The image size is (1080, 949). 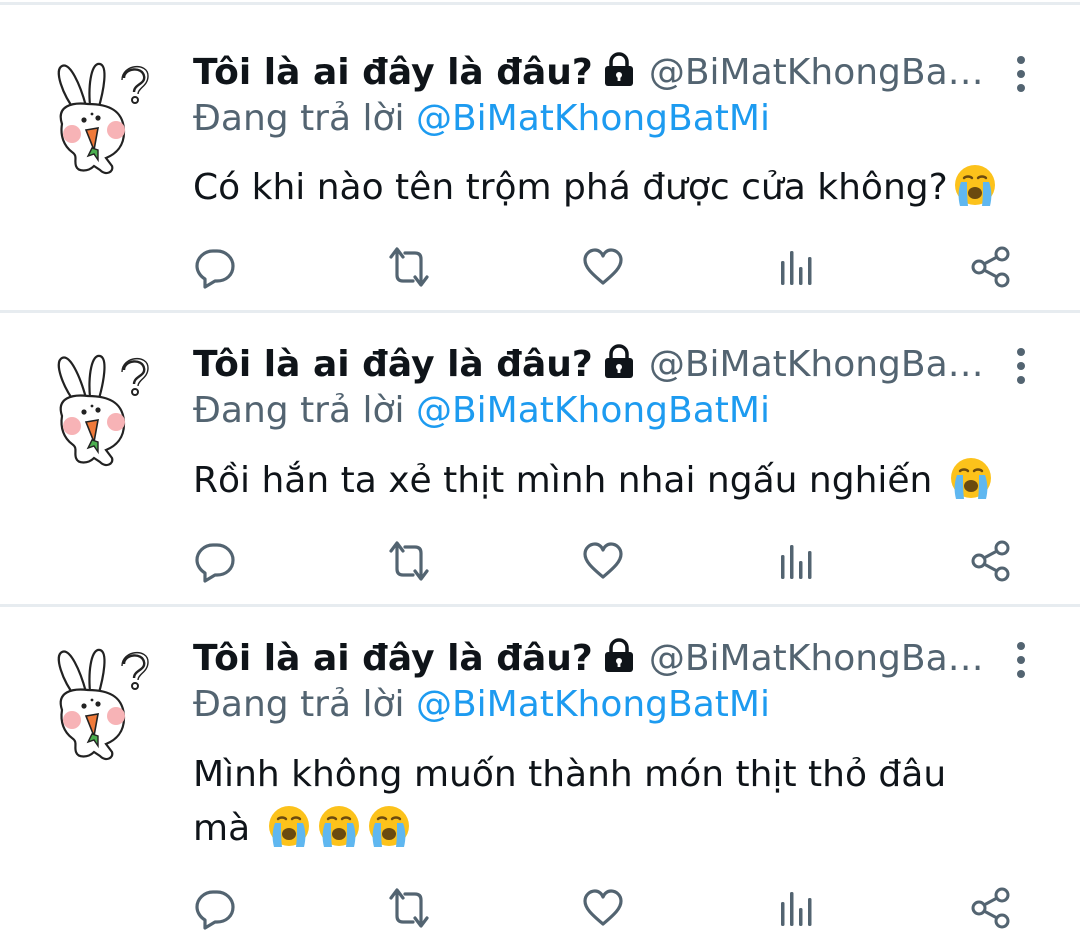 What do you see at coordinates (623, 829) in the screenshot?
I see `tweet-text-line: mà` at bounding box center [623, 829].